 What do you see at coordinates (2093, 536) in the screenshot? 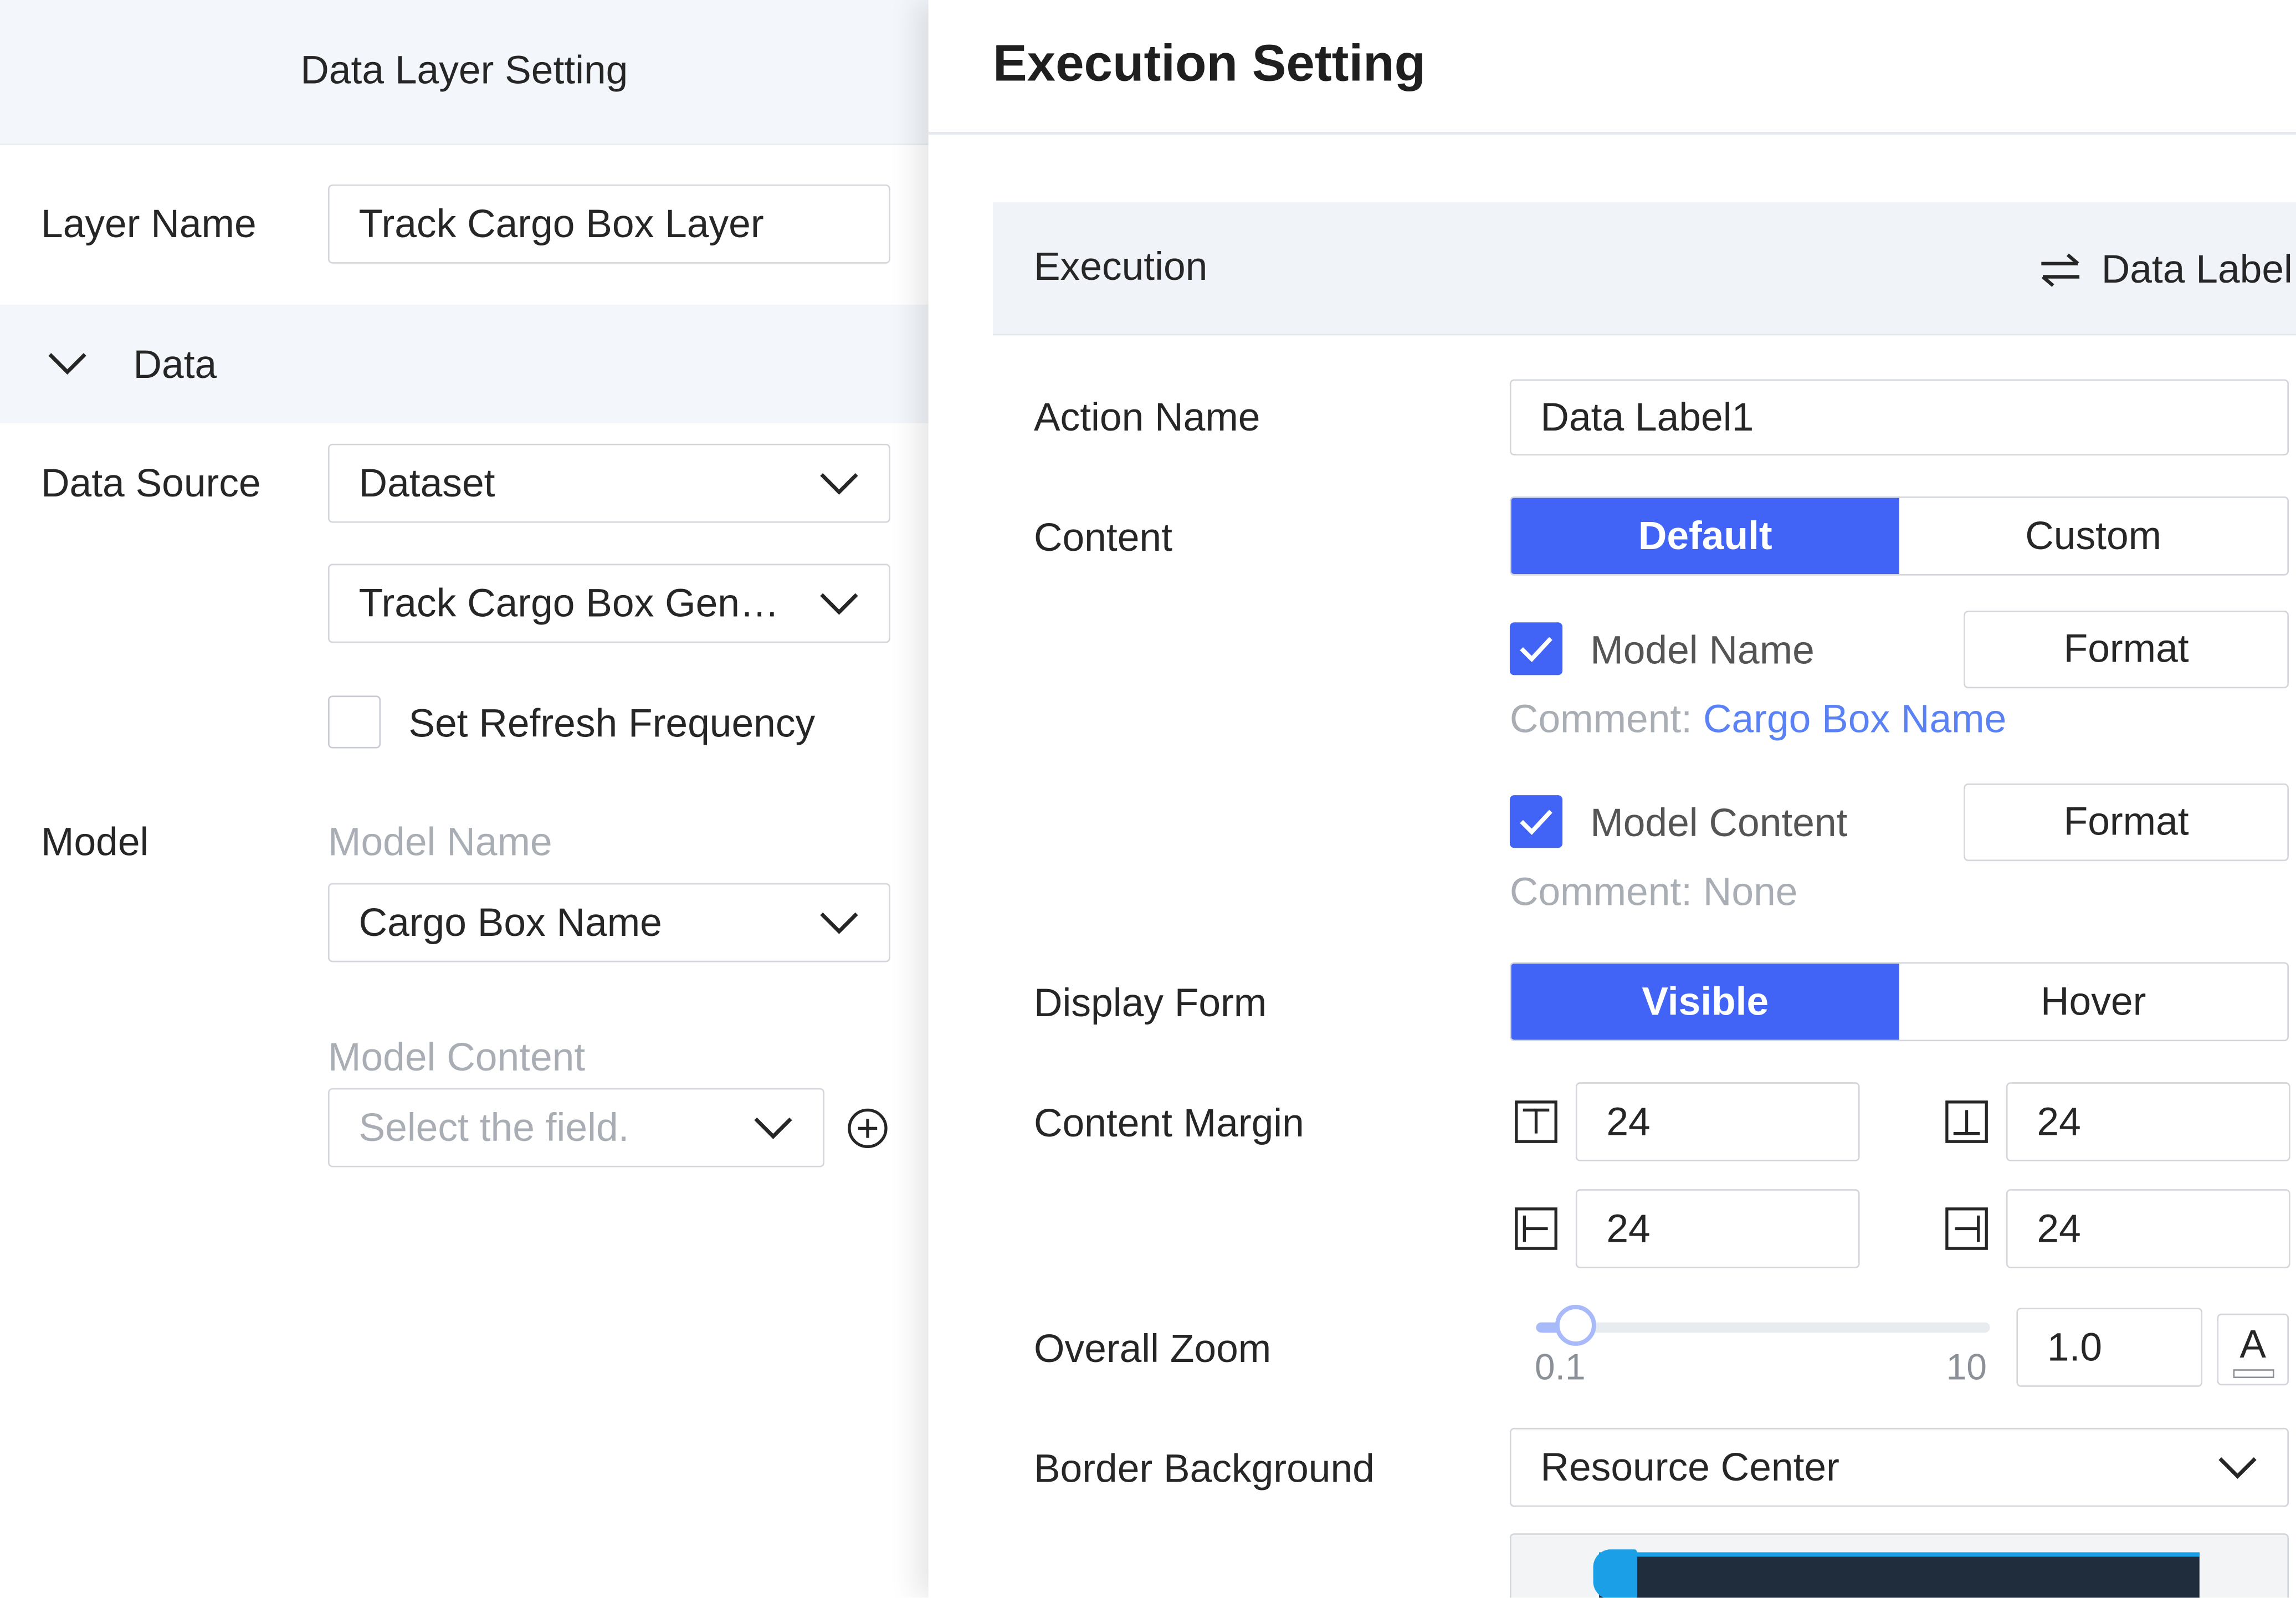
I see `content-custom-option: Custom` at bounding box center [2093, 536].